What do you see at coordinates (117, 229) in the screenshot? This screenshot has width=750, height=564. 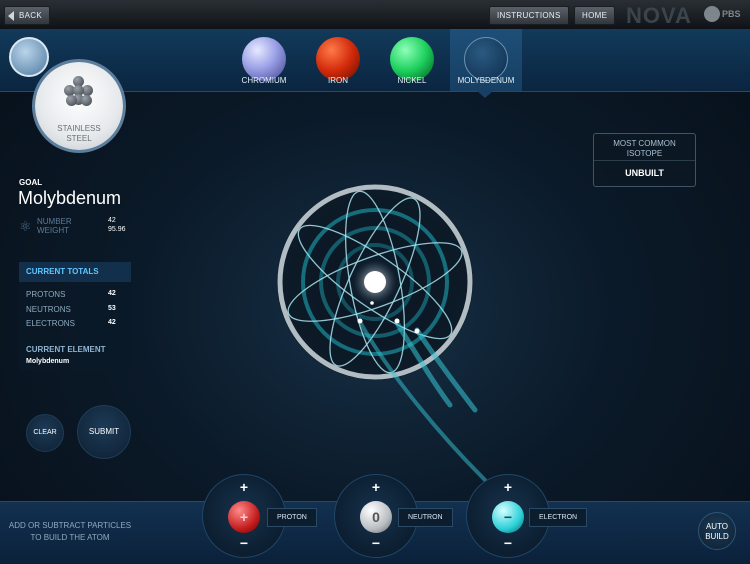 I see `weight-value: 95.96` at bounding box center [117, 229].